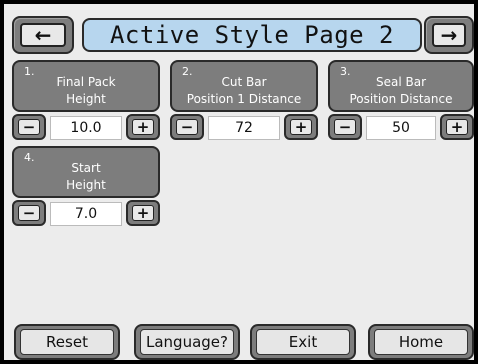  I want to click on param-value: 50, so click(401, 128).